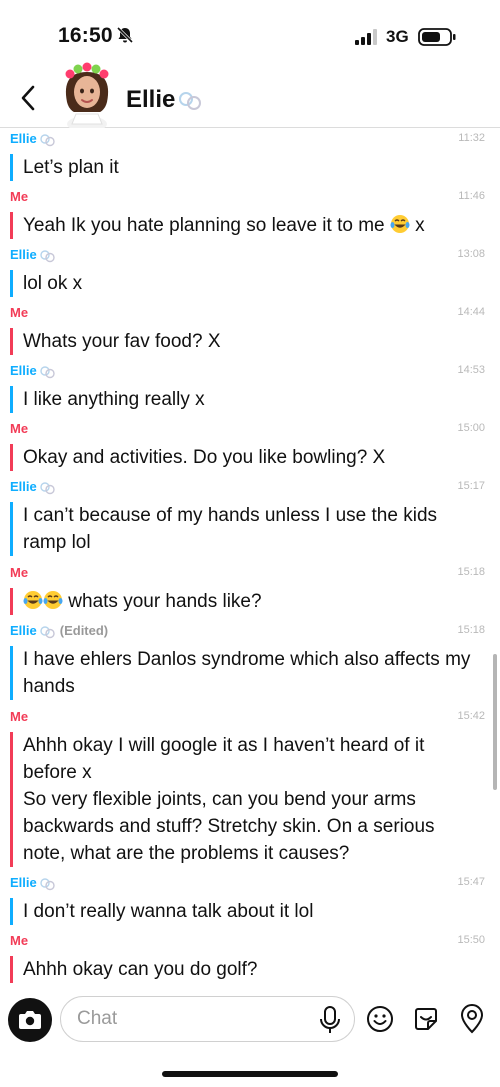 The height and width of the screenshot is (1087, 500). What do you see at coordinates (245, 167) in the screenshot?
I see `message-text: Let’s plan it` at bounding box center [245, 167].